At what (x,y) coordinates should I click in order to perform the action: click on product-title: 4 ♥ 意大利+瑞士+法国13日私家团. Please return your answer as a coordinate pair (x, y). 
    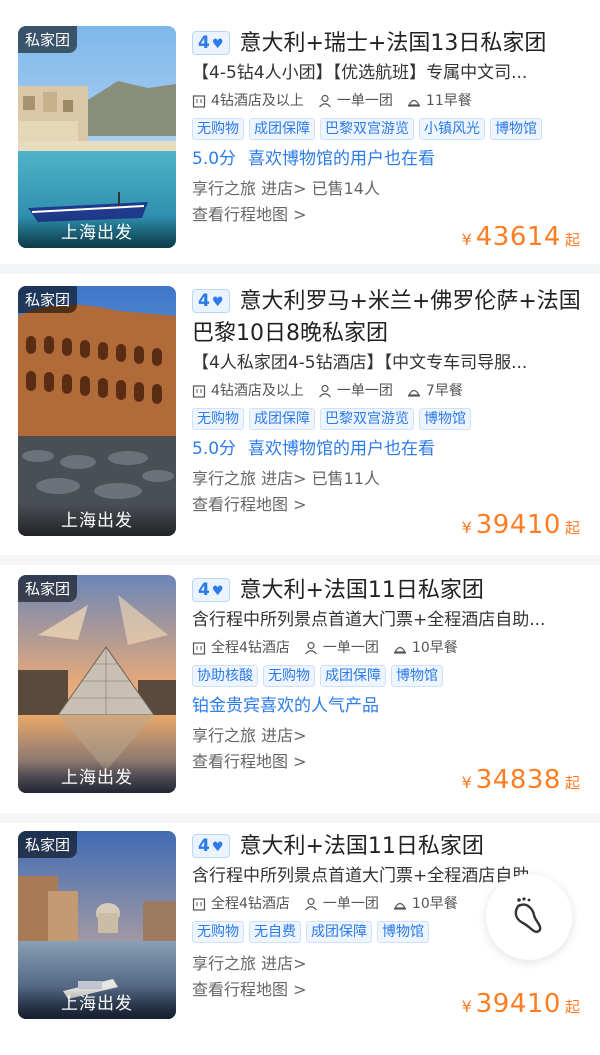
    Looking at the image, I should click on (387, 44).